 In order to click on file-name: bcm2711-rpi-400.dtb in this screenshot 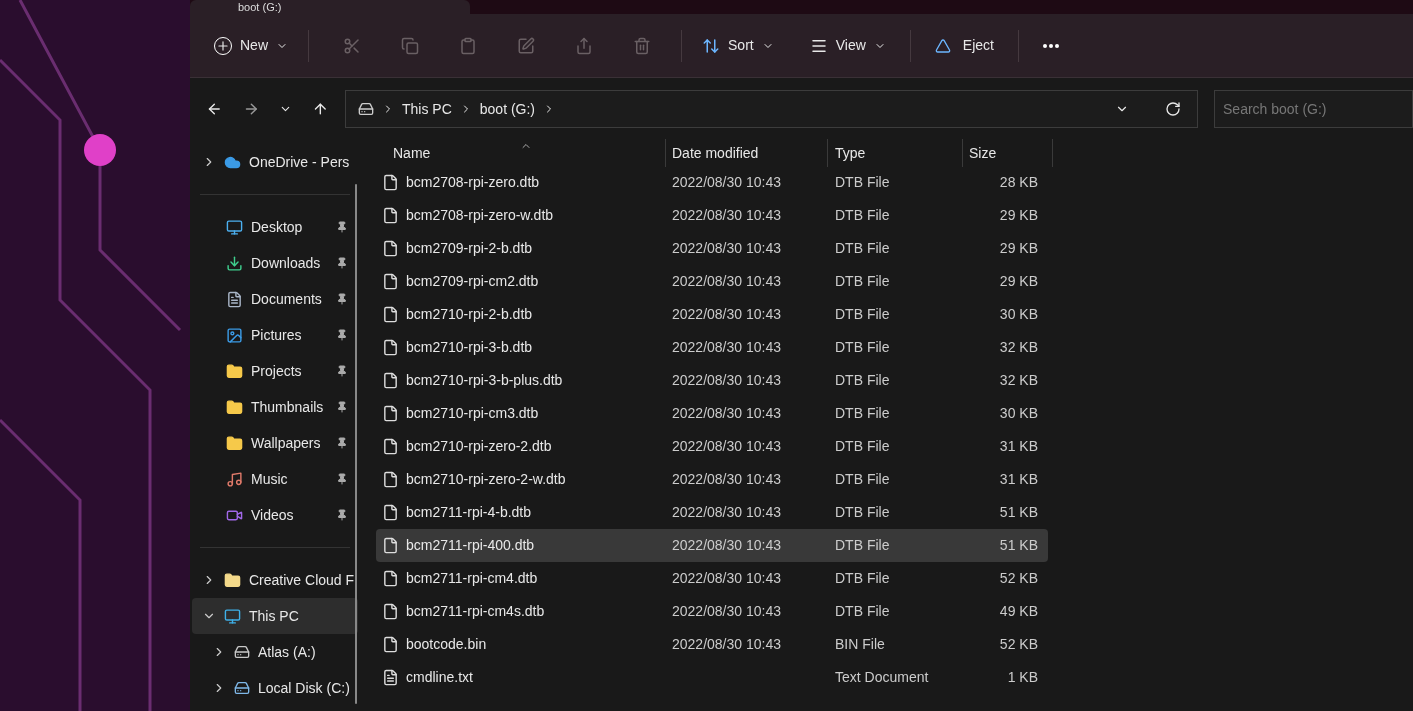, I will do `click(470, 545)`.